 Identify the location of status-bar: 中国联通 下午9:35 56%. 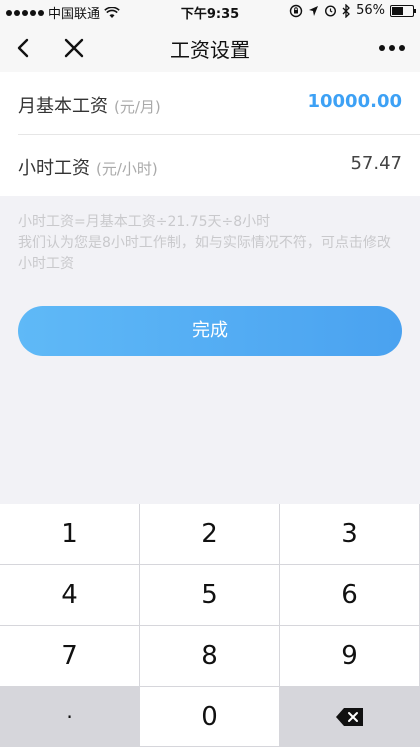
(210, 11).